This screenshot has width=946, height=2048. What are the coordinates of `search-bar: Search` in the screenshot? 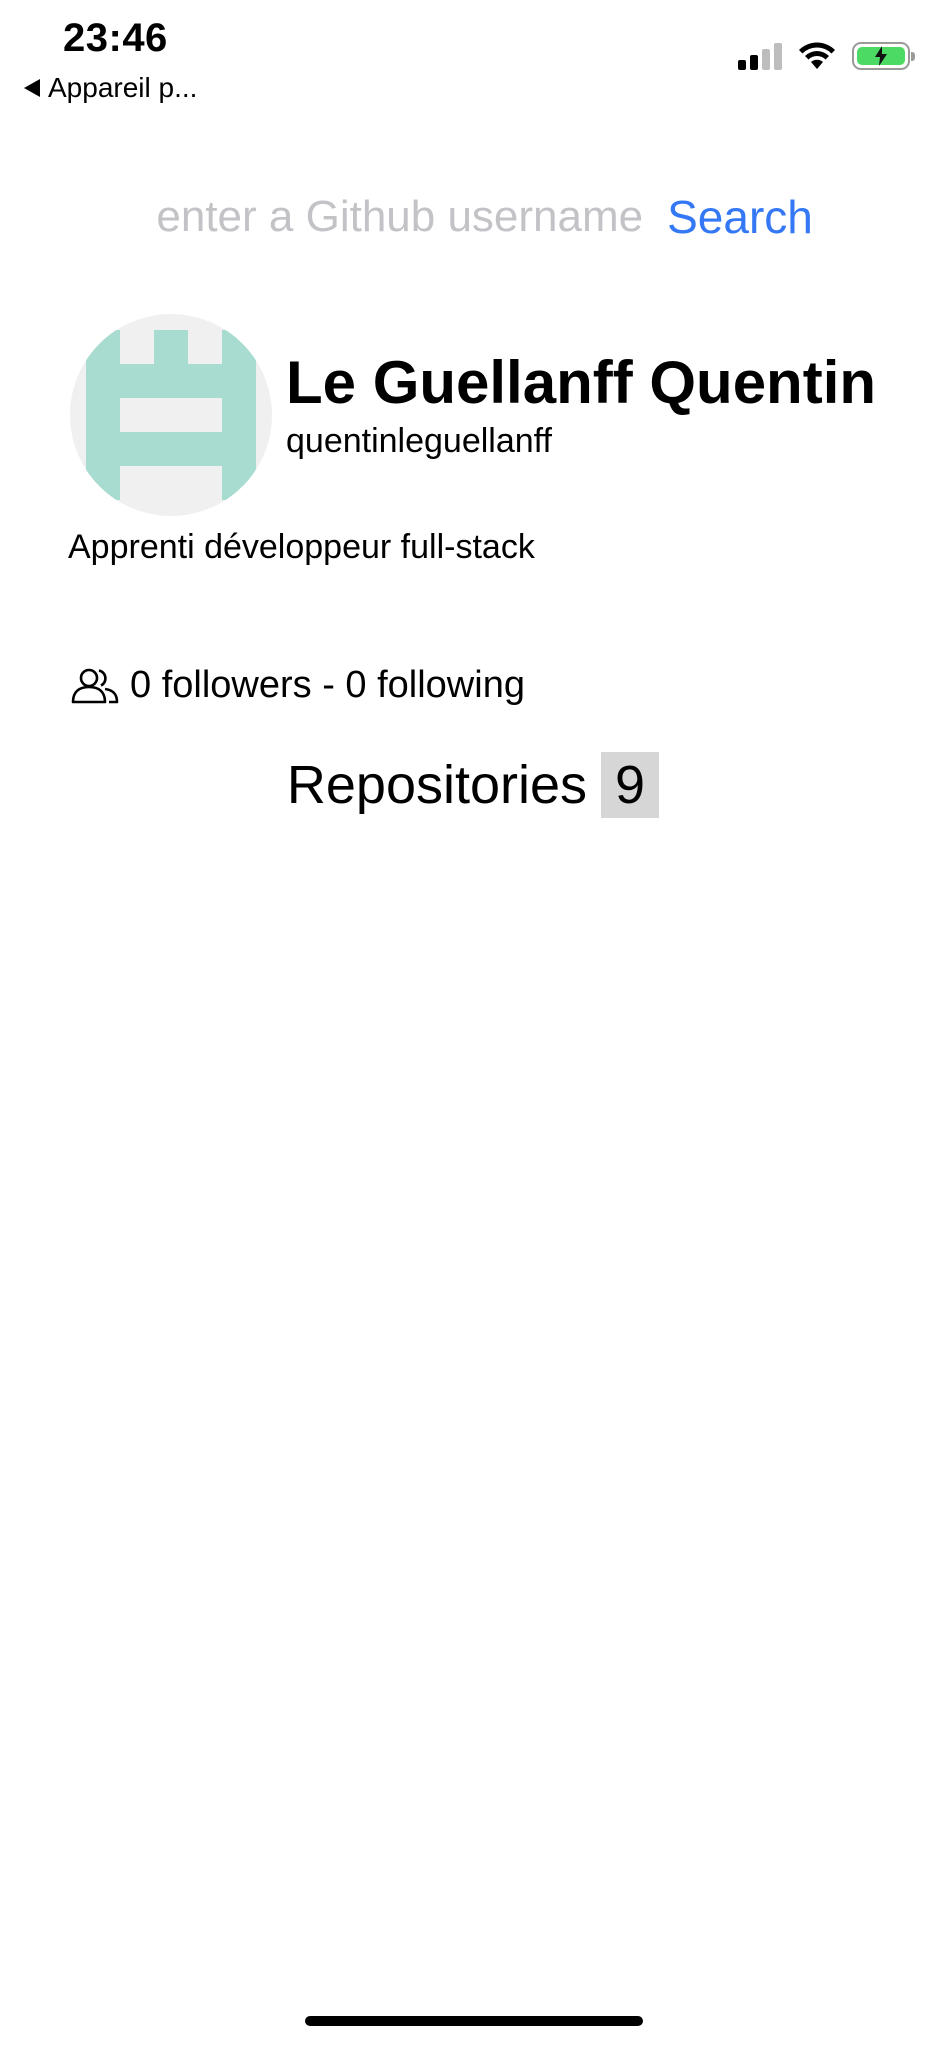 It's located at (473, 217).